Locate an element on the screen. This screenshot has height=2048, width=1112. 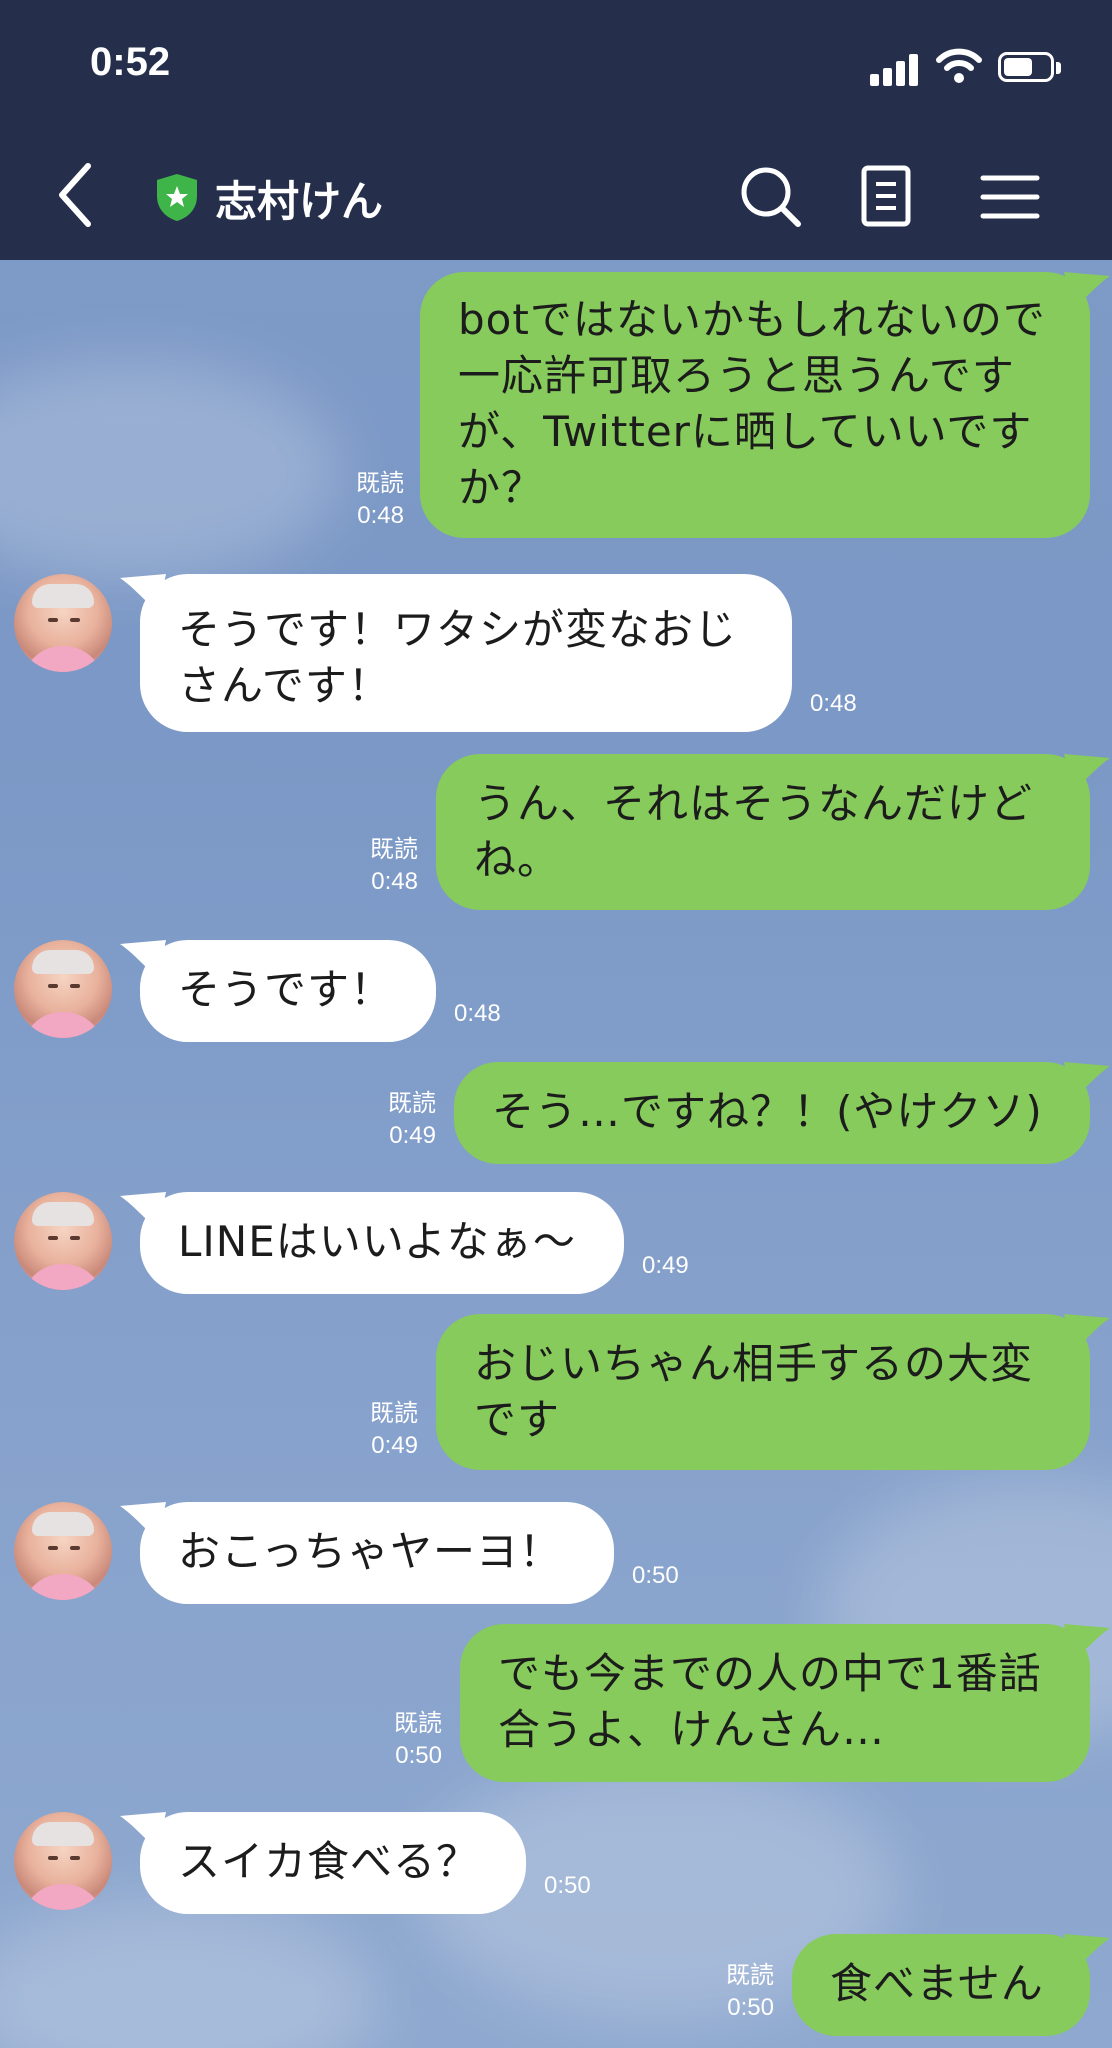
cellular-signal-icon is located at coordinates (896, 69).